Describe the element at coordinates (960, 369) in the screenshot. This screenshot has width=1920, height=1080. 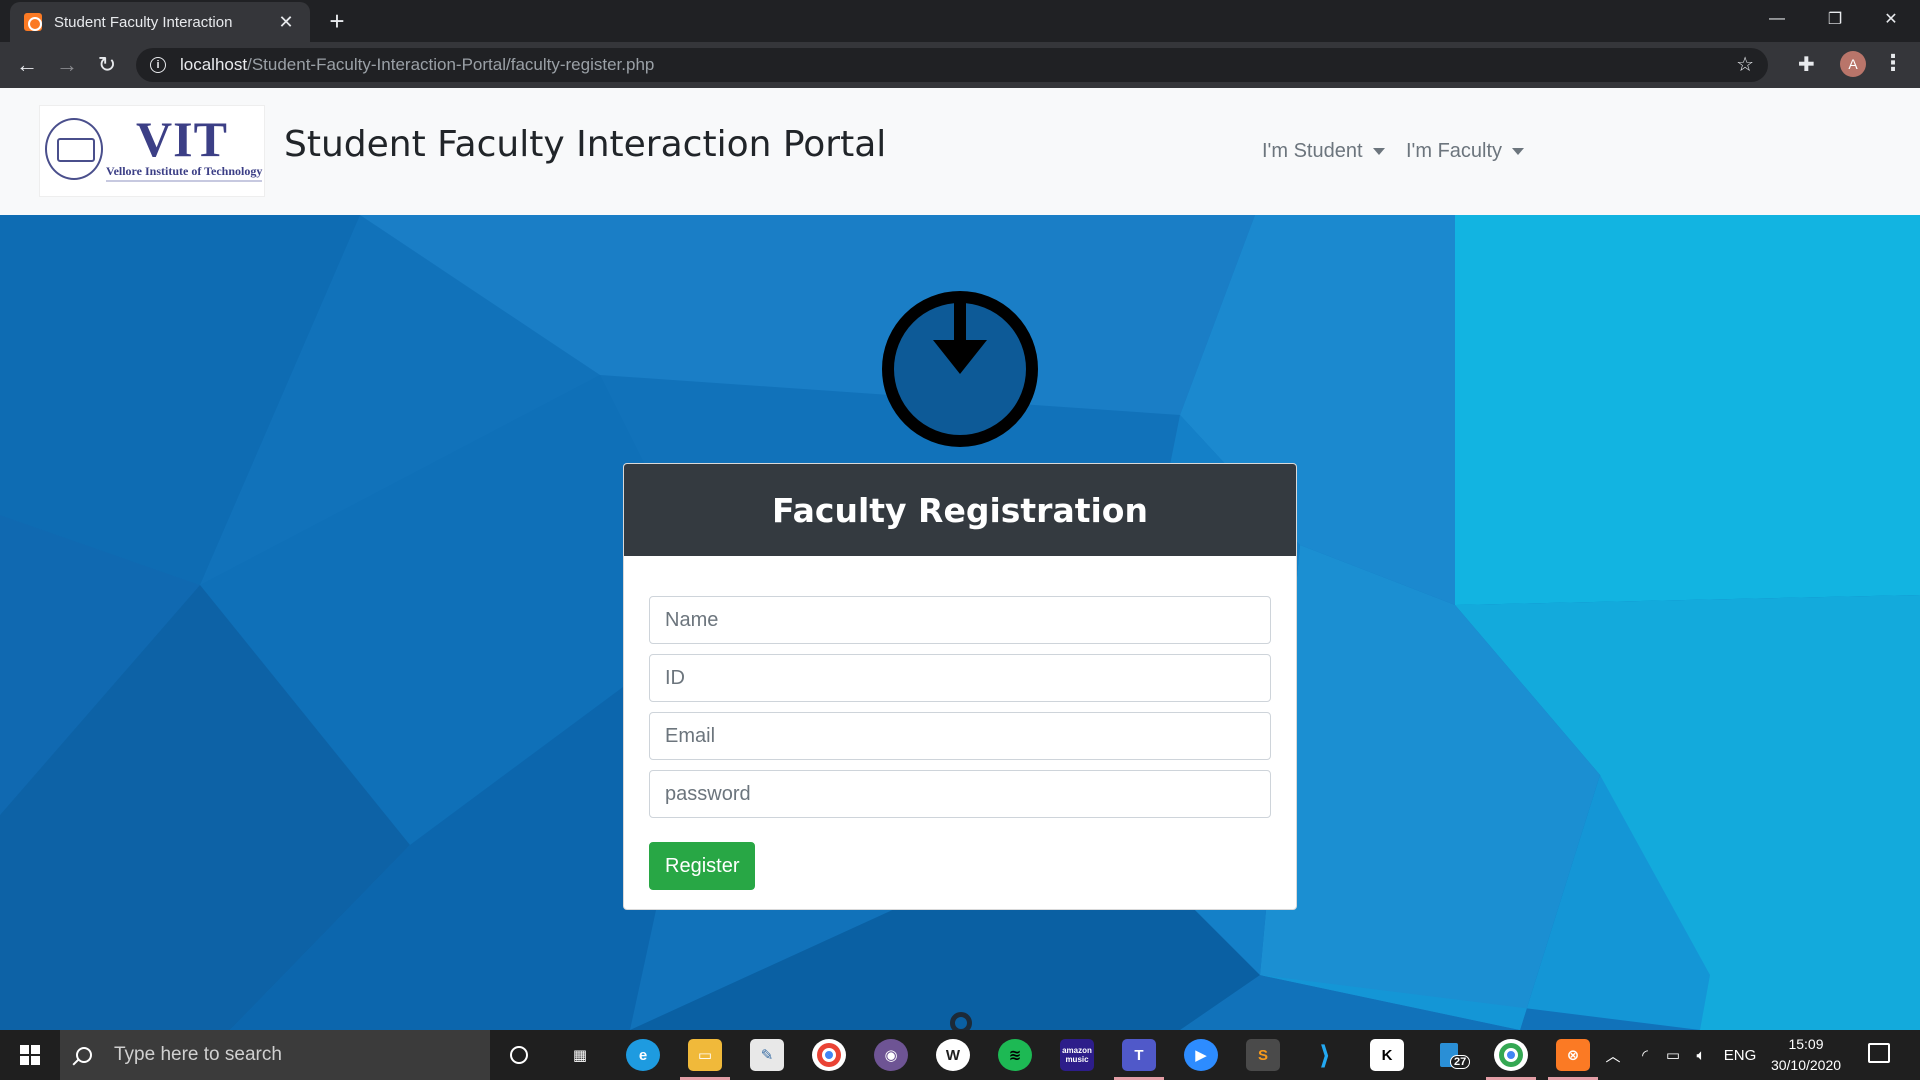
I see `download-circle-icon` at that location.